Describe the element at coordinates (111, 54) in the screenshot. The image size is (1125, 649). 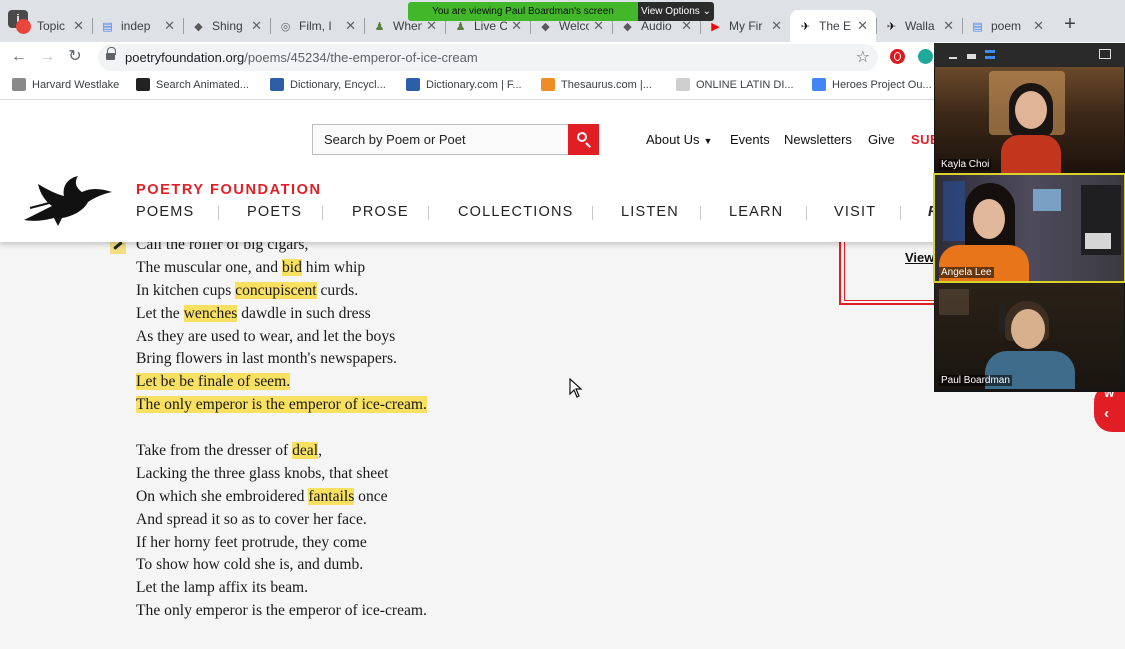
I see `lock-icon` at that location.